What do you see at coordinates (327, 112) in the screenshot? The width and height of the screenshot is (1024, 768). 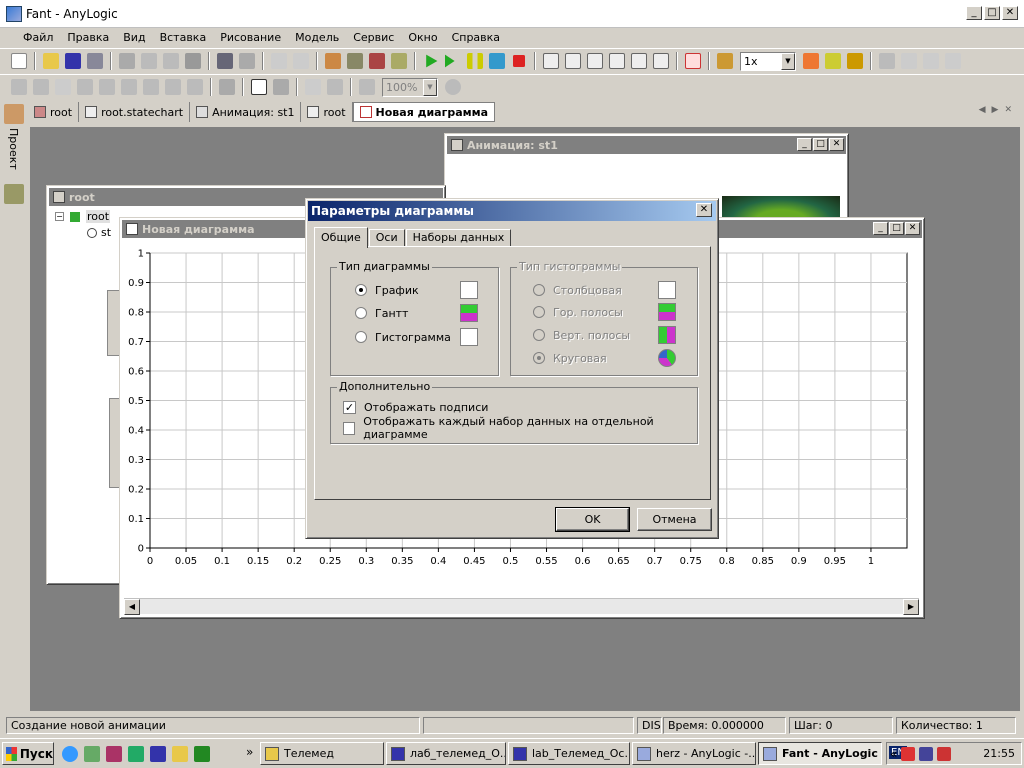 I see `tab-root-structure: root` at bounding box center [327, 112].